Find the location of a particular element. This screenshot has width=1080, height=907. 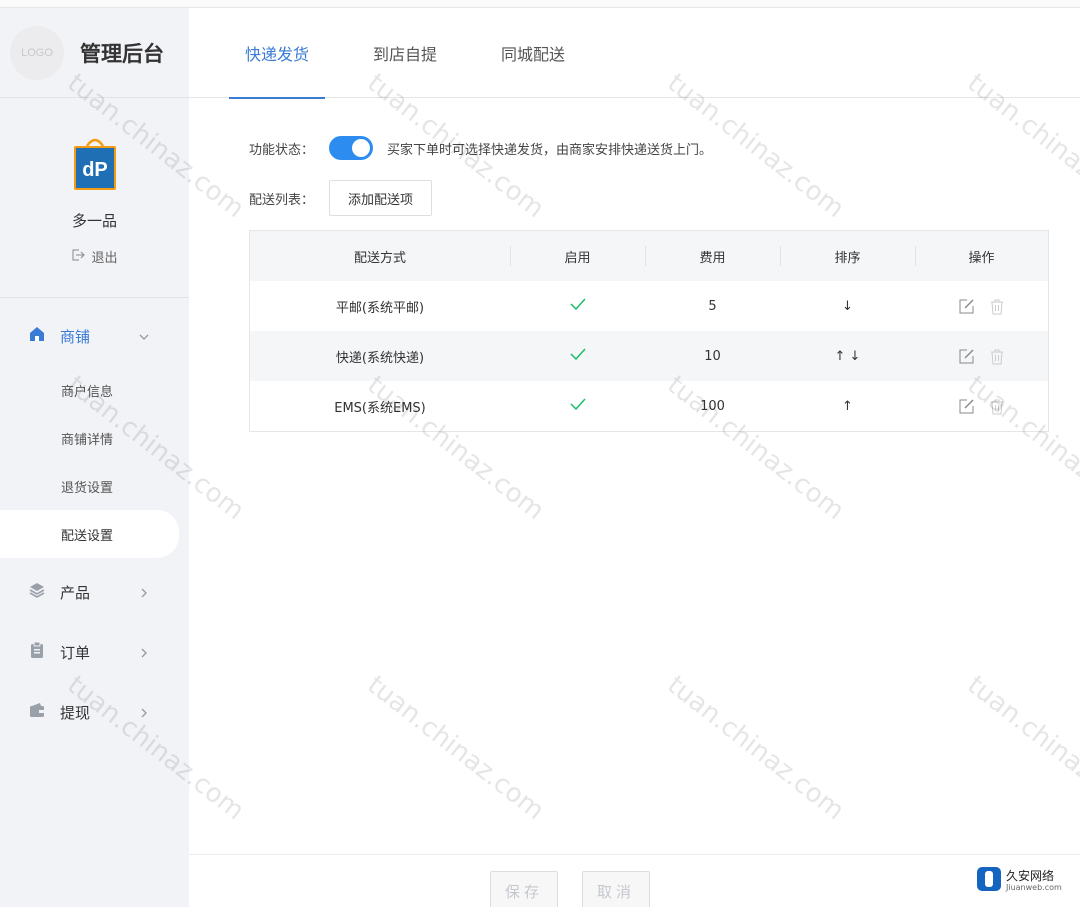

sidebar-item-return-settings: 退货设置 is located at coordinates (94, 486).